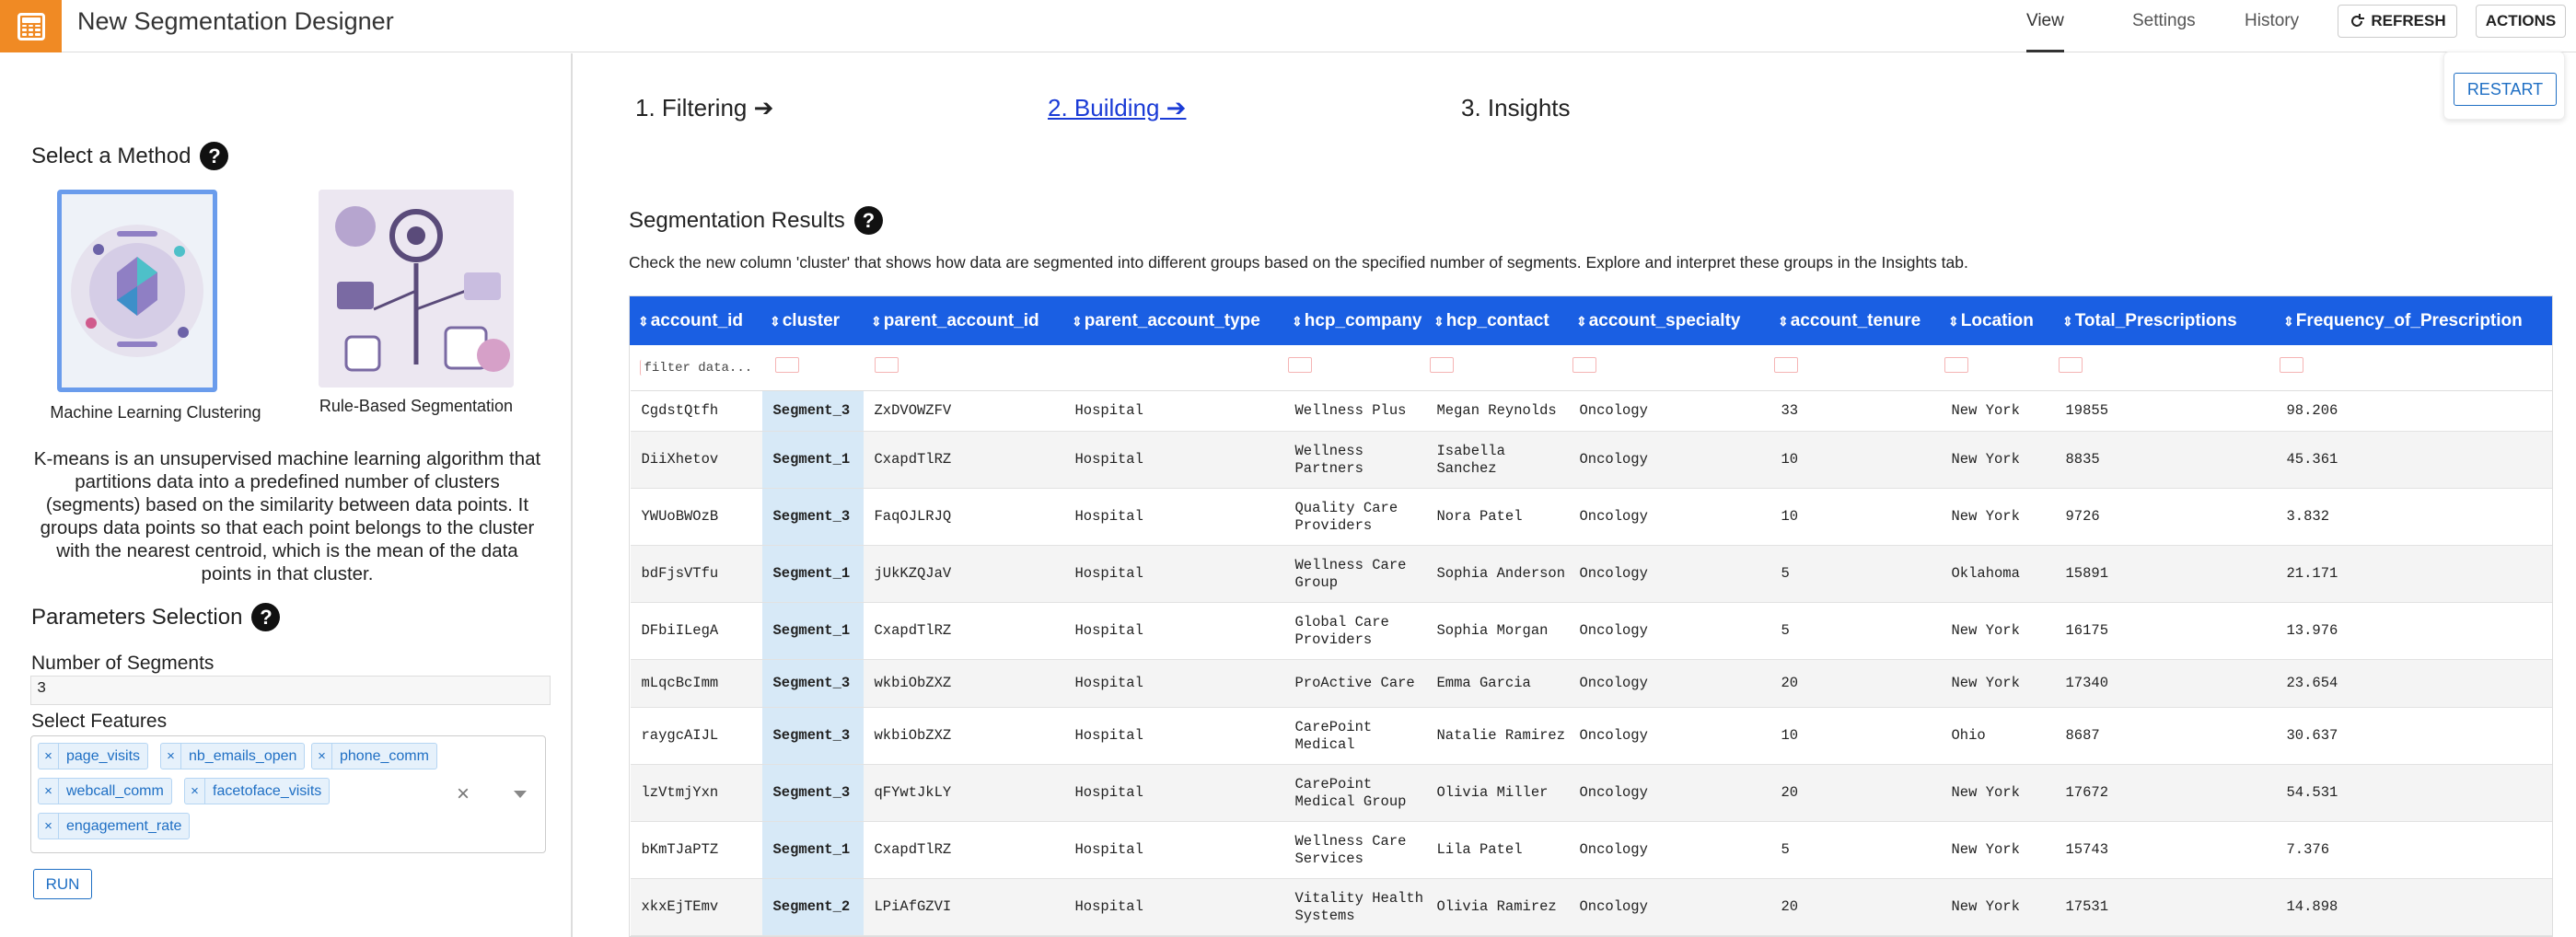 This screenshot has height=937, width=2576. Describe the element at coordinates (963, 517) in the screenshot. I see `table-cell: FaqOJLRJQ` at that location.